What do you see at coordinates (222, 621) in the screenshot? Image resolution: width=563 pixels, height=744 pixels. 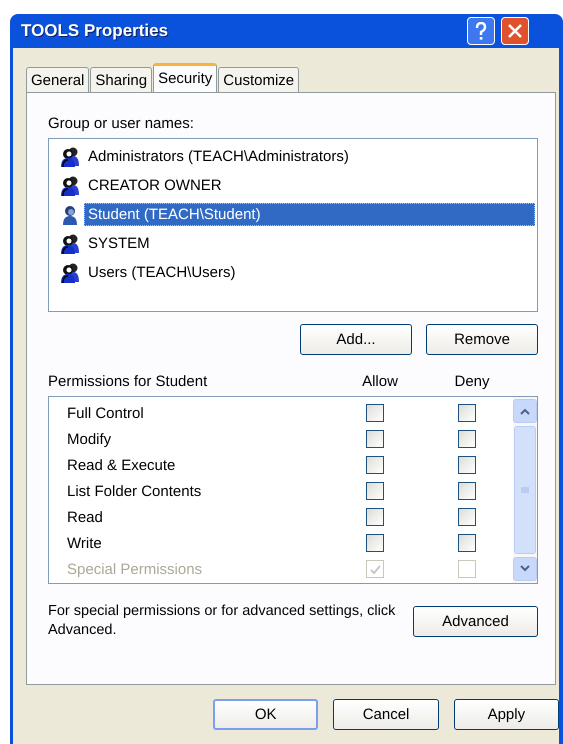 I see `advanced-note: For special permissions or for advanced settings, click Advanced.` at bounding box center [222, 621].